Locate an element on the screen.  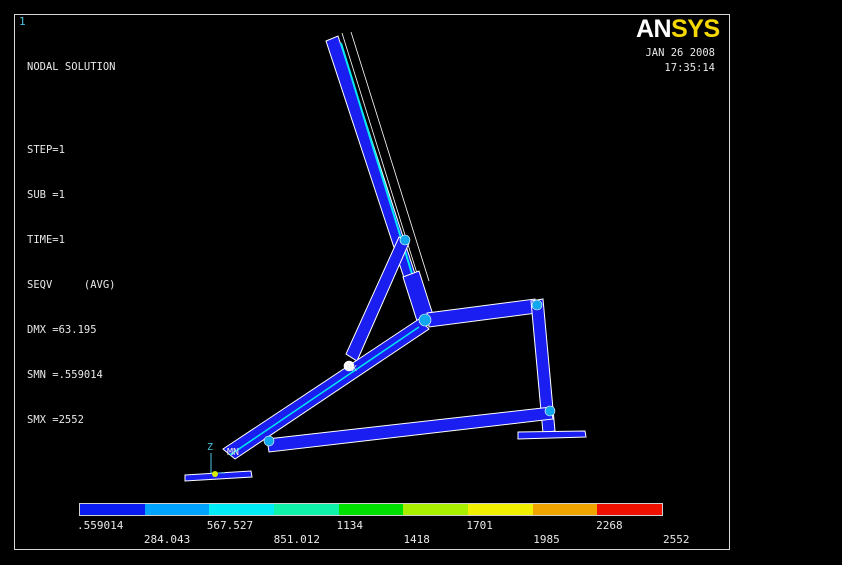
legend-color-bar is located at coordinates (371, 509).